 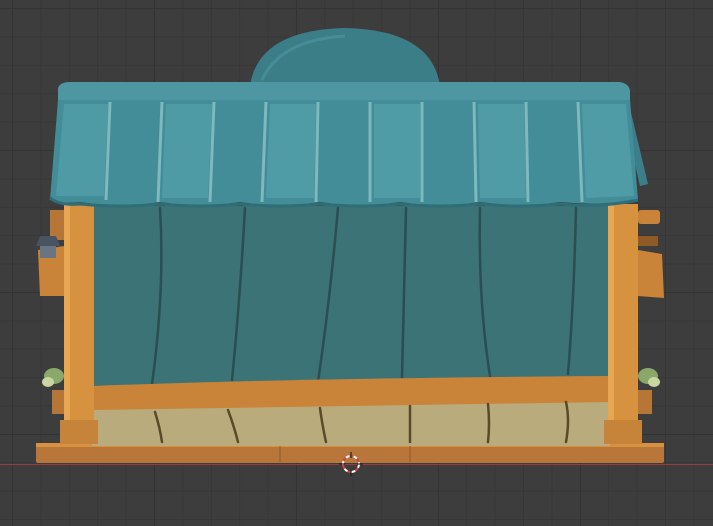 What do you see at coordinates (351, 464) in the screenshot?
I see `3d-cursor-icon` at bounding box center [351, 464].